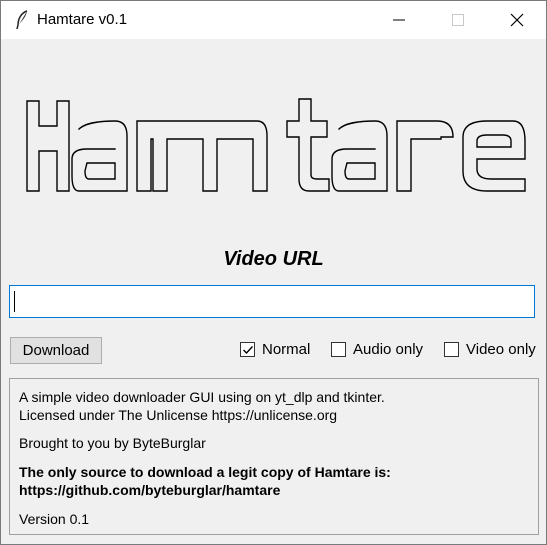 Image resolution: width=547 pixels, height=545 pixels. What do you see at coordinates (388, 349) in the screenshot?
I see `audio-only-label: Audio only` at bounding box center [388, 349].